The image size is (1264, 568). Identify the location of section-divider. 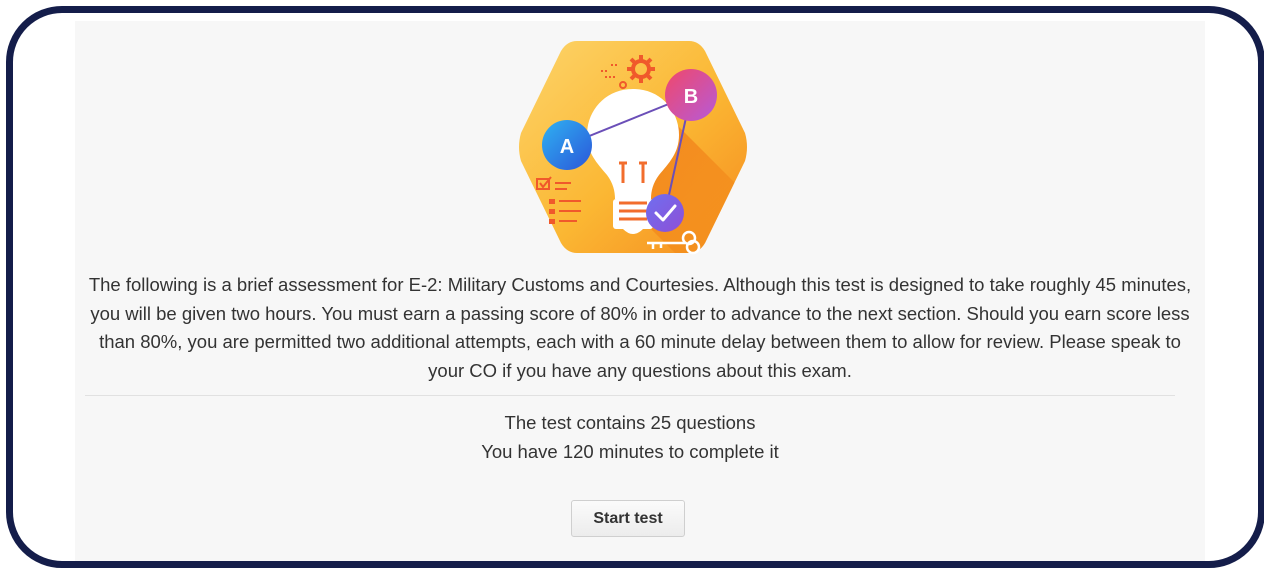
(630, 395).